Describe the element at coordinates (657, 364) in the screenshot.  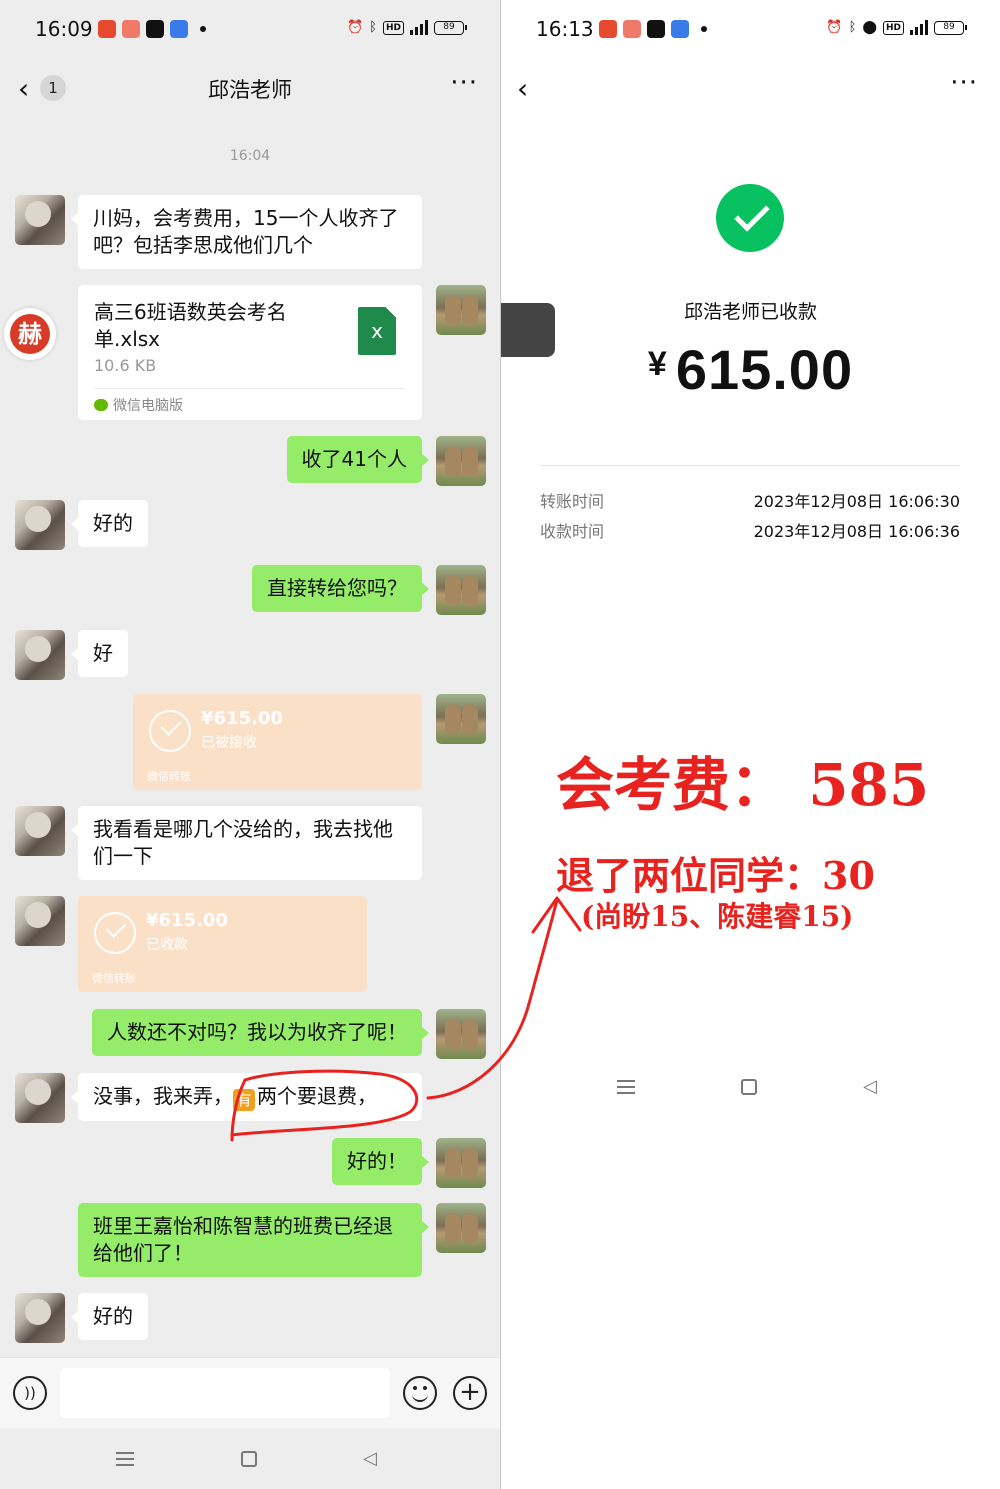
I see `currency-symbol: ¥` at that location.